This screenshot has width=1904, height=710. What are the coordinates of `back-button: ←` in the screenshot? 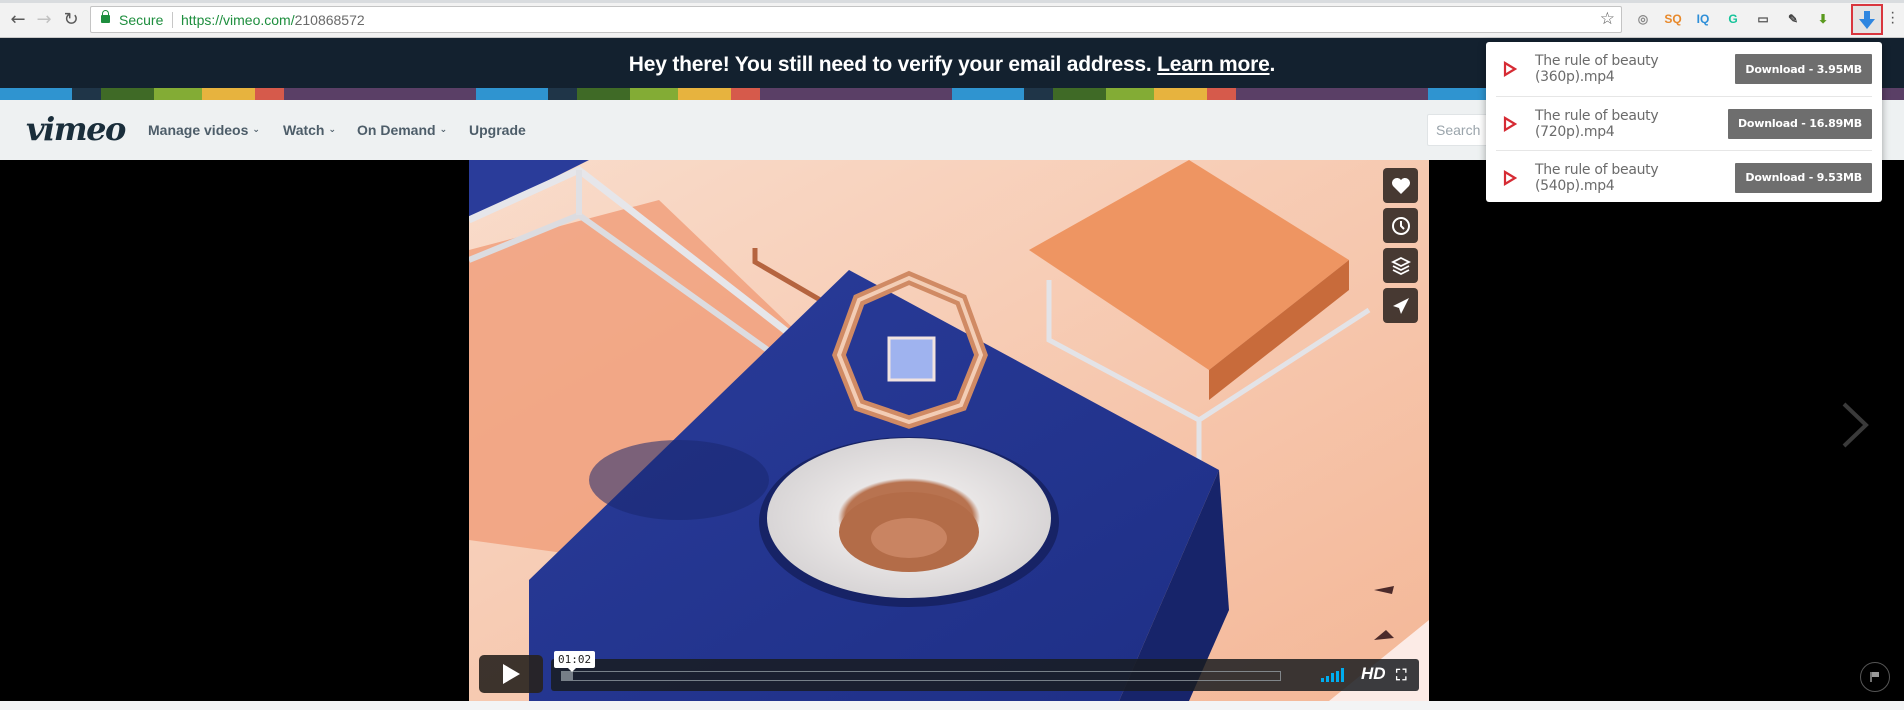 It's located at (18, 19).